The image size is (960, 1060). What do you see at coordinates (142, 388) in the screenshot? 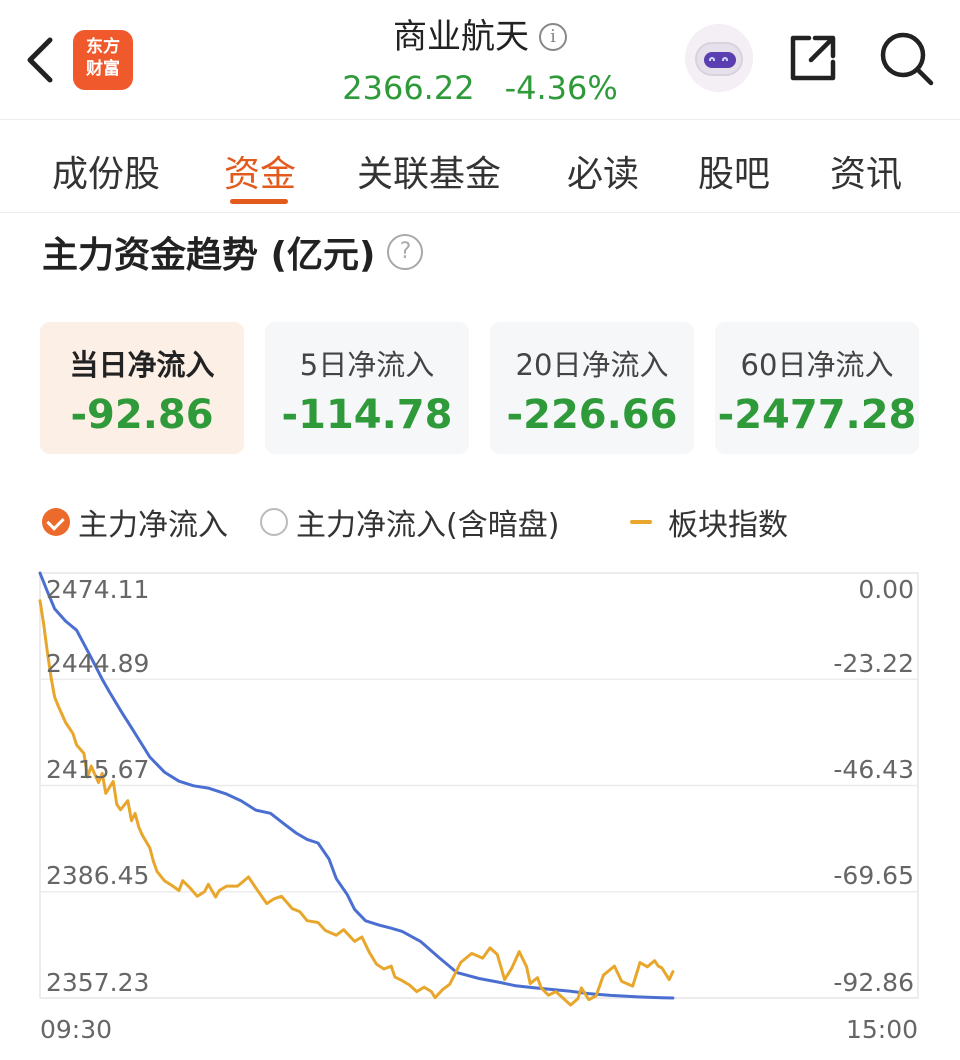
I see `card-today-net-inflow: 当日净流入 -92.86` at bounding box center [142, 388].